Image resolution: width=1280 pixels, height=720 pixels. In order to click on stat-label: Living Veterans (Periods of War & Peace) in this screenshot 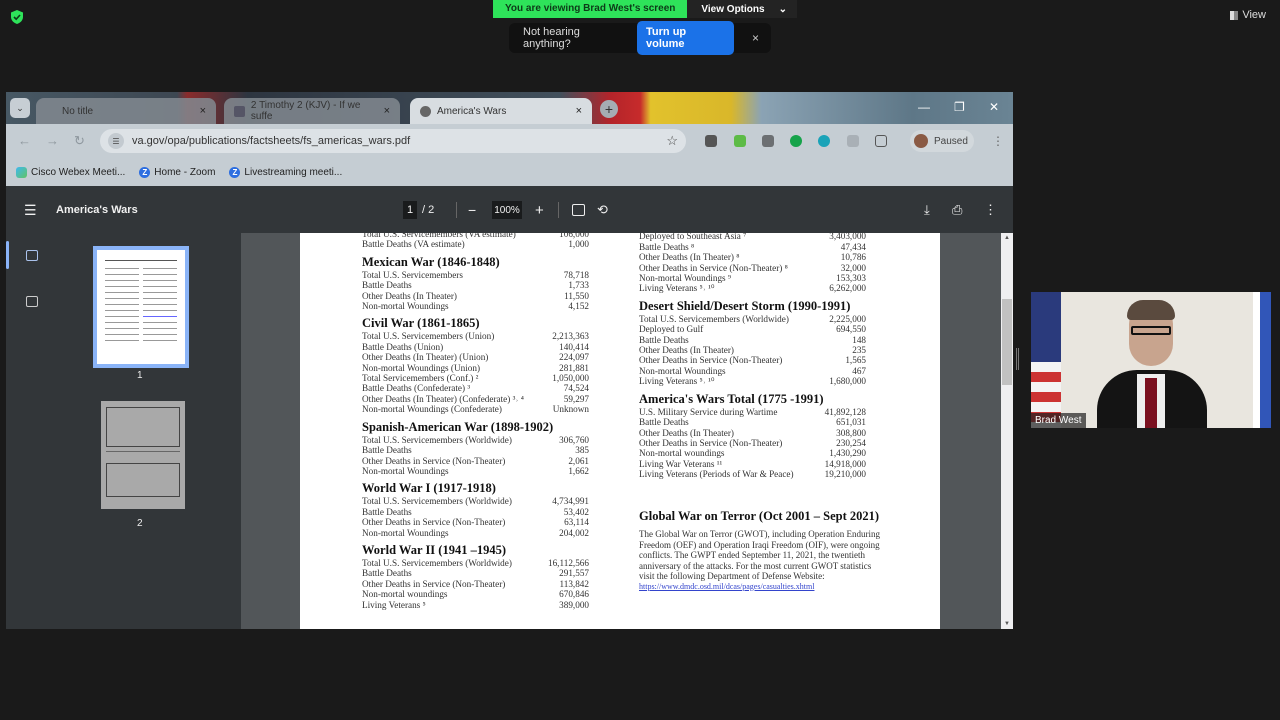, I will do `click(716, 474)`.